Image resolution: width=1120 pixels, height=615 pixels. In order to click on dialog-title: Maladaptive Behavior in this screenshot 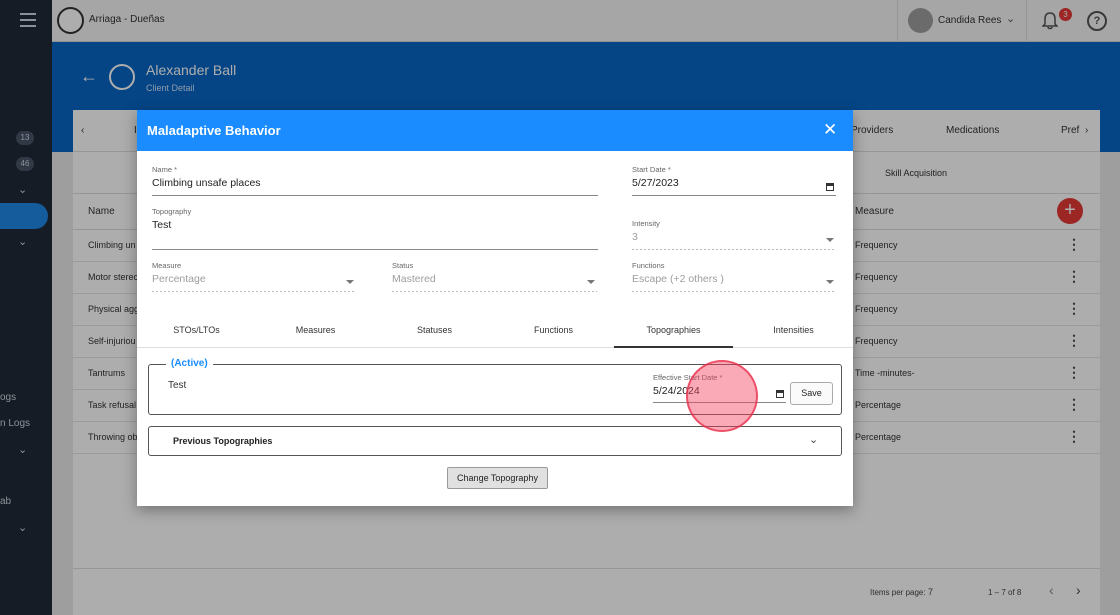, I will do `click(214, 130)`.